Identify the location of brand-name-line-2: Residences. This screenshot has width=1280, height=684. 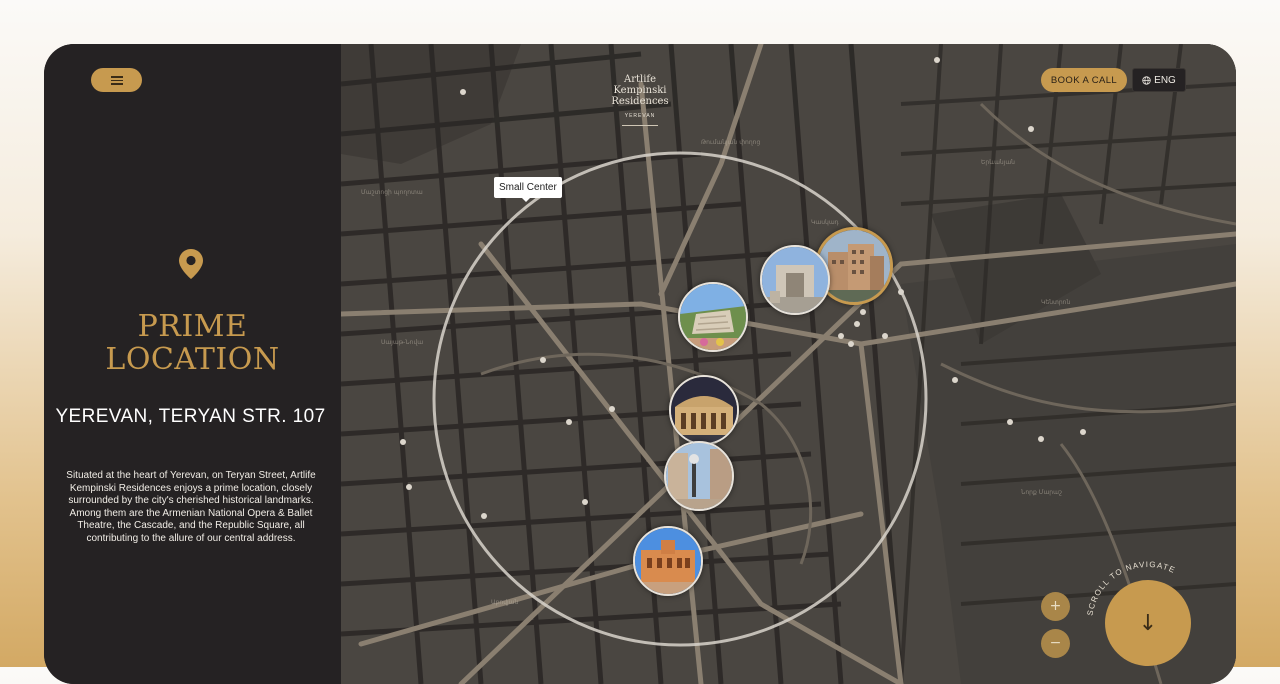
(640, 101).